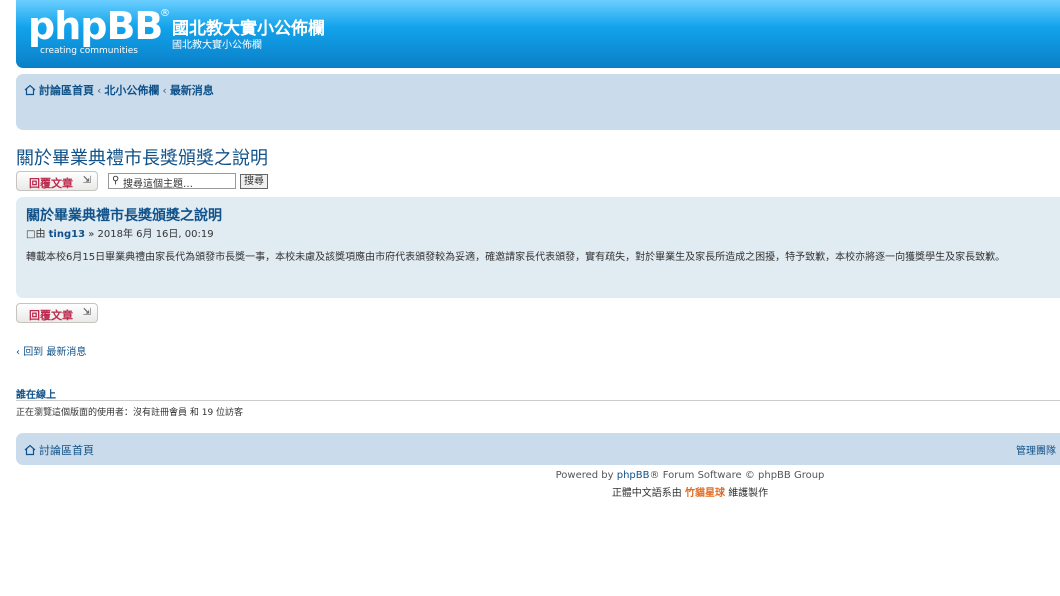 The image size is (1060, 596). I want to click on translation-suffix: 維護製作, so click(748, 493).